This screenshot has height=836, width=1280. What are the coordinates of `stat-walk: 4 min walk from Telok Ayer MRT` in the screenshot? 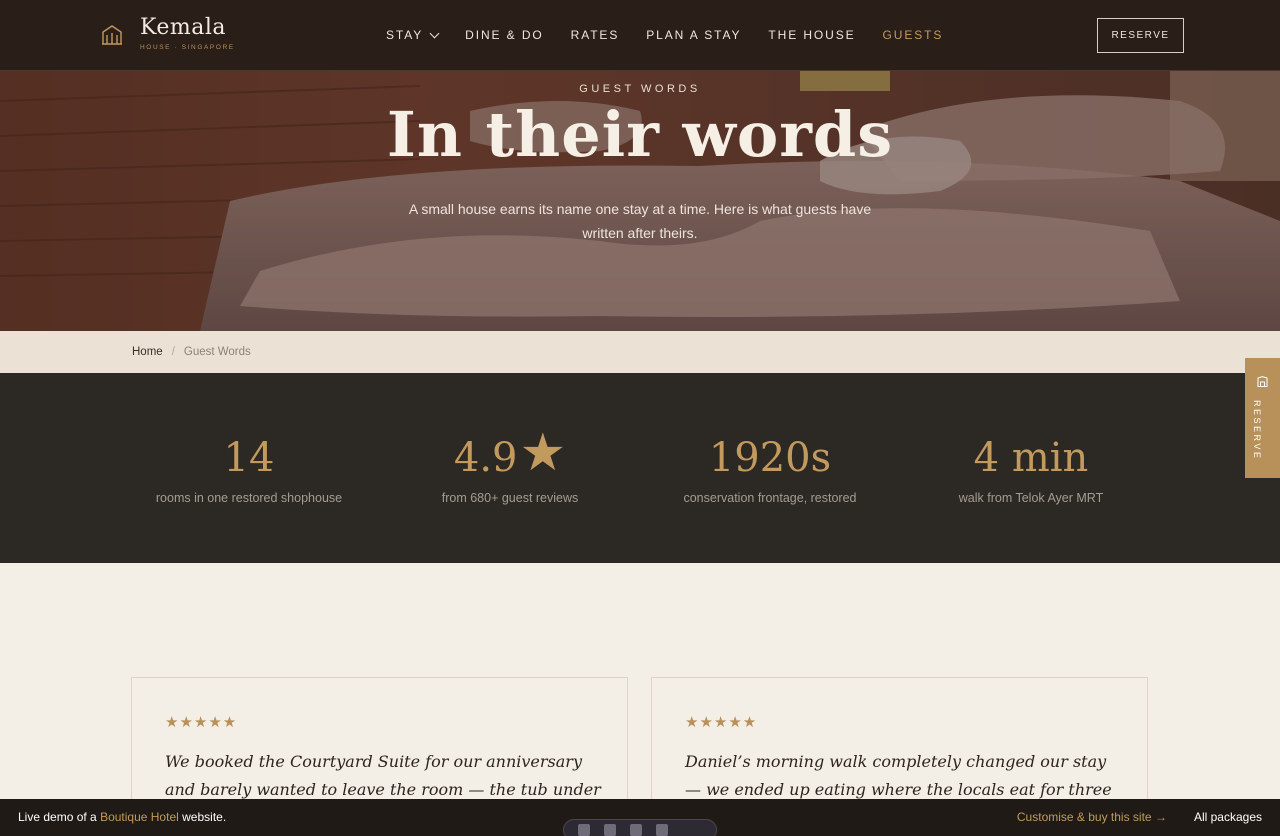 It's located at (1031, 466).